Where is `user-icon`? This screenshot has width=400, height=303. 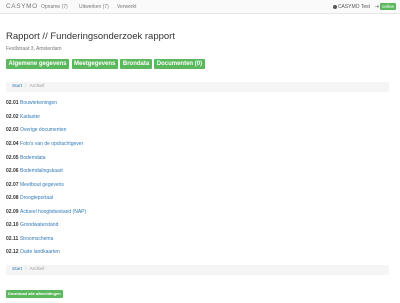
user-icon is located at coordinates (334, 6).